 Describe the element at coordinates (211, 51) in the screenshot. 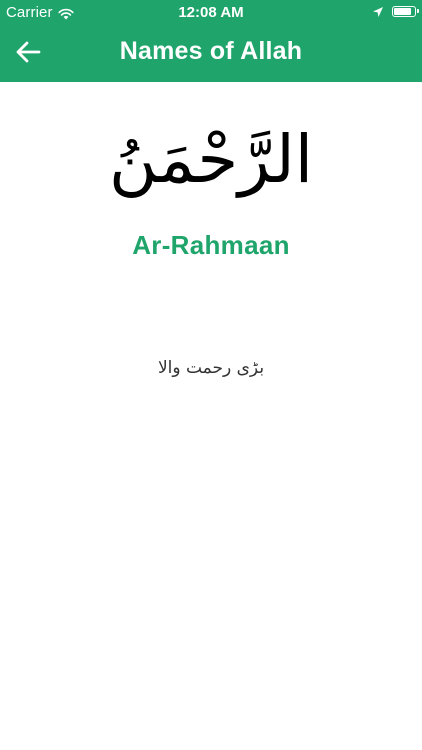

I see `page-title: Names of Allah` at that location.